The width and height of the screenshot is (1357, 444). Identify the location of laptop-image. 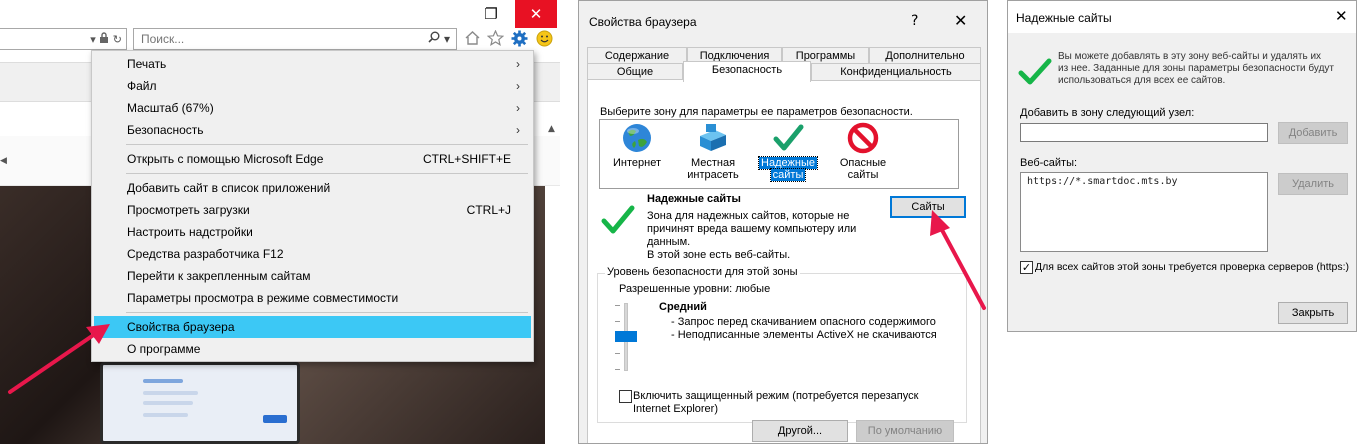
(200, 403).